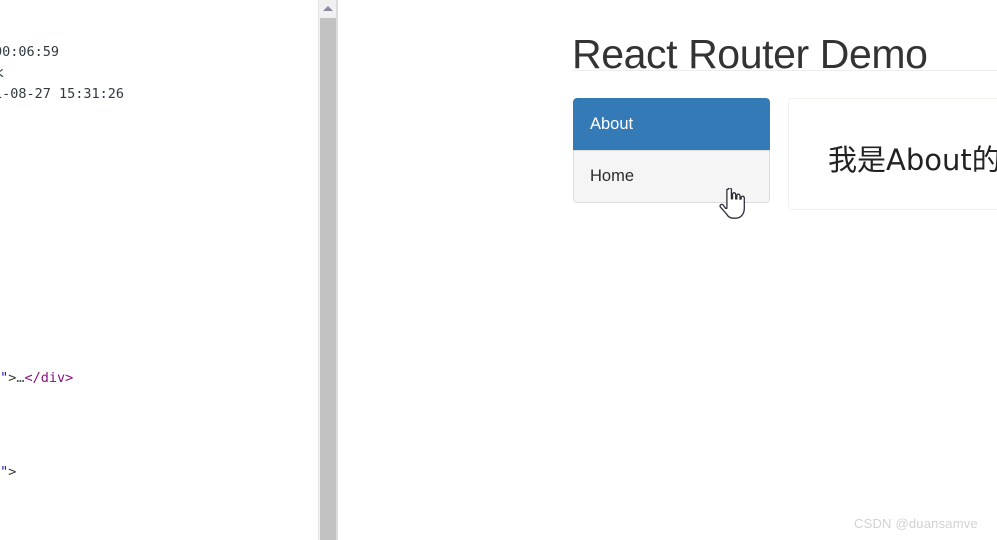 The width and height of the screenshot is (997, 540). I want to click on route-content-text: 我是About的, so click(912, 160).